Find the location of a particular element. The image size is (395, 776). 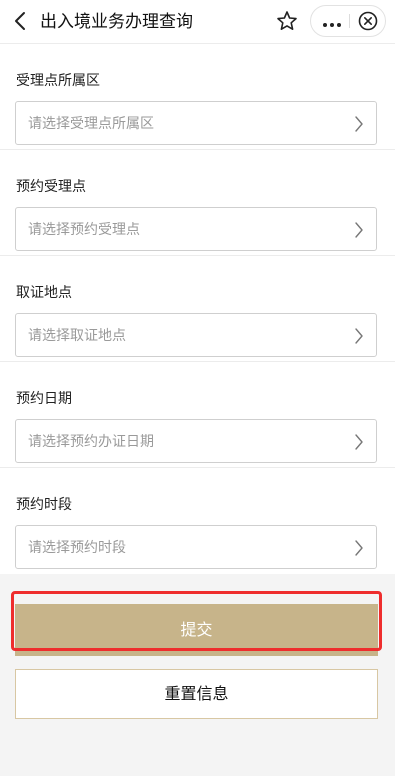

field-label: 取证地点 is located at coordinates (44, 293).